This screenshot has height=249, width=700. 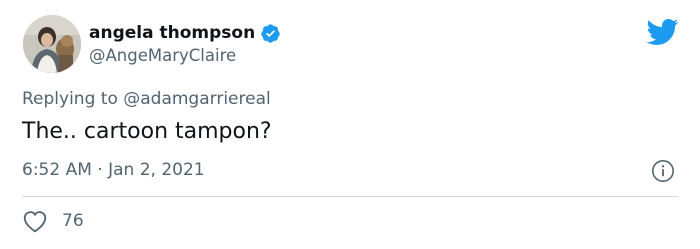 What do you see at coordinates (663, 171) in the screenshot?
I see `info-icon` at bounding box center [663, 171].